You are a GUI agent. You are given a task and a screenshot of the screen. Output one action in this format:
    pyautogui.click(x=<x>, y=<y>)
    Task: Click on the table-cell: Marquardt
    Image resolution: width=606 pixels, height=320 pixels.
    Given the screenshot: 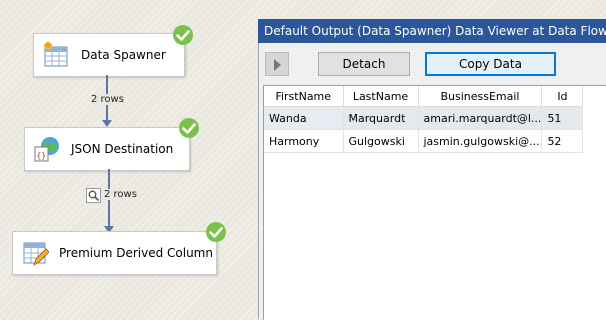 What is the action you would take?
    pyautogui.click(x=381, y=118)
    